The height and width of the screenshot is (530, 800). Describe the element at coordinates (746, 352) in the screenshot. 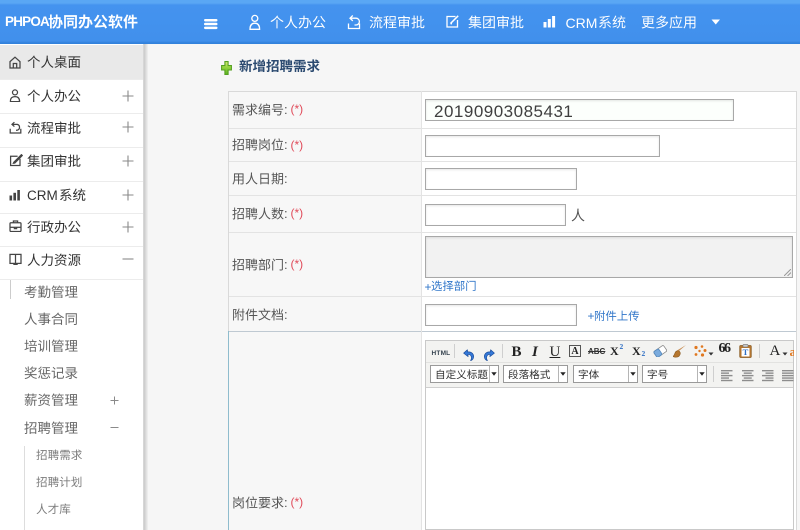

I see `svg-text: T` at that location.